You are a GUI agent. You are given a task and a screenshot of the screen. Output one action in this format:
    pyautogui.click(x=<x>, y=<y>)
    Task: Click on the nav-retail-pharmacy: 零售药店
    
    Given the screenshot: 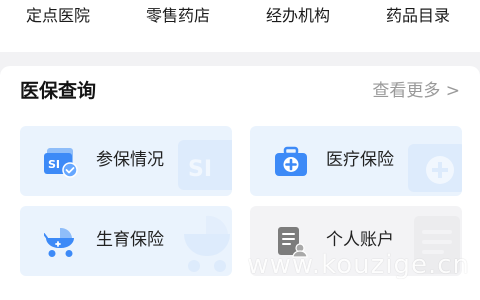 What is the action you would take?
    pyautogui.click(x=178, y=16)
    